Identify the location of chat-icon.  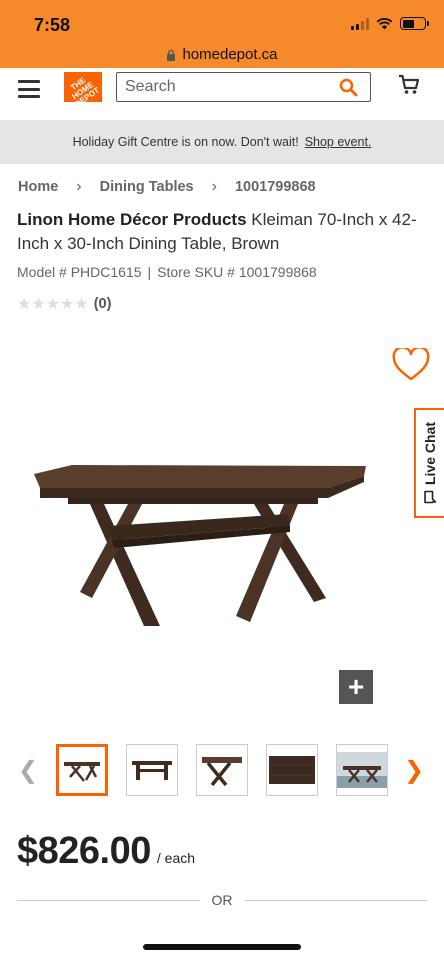
(430, 497).